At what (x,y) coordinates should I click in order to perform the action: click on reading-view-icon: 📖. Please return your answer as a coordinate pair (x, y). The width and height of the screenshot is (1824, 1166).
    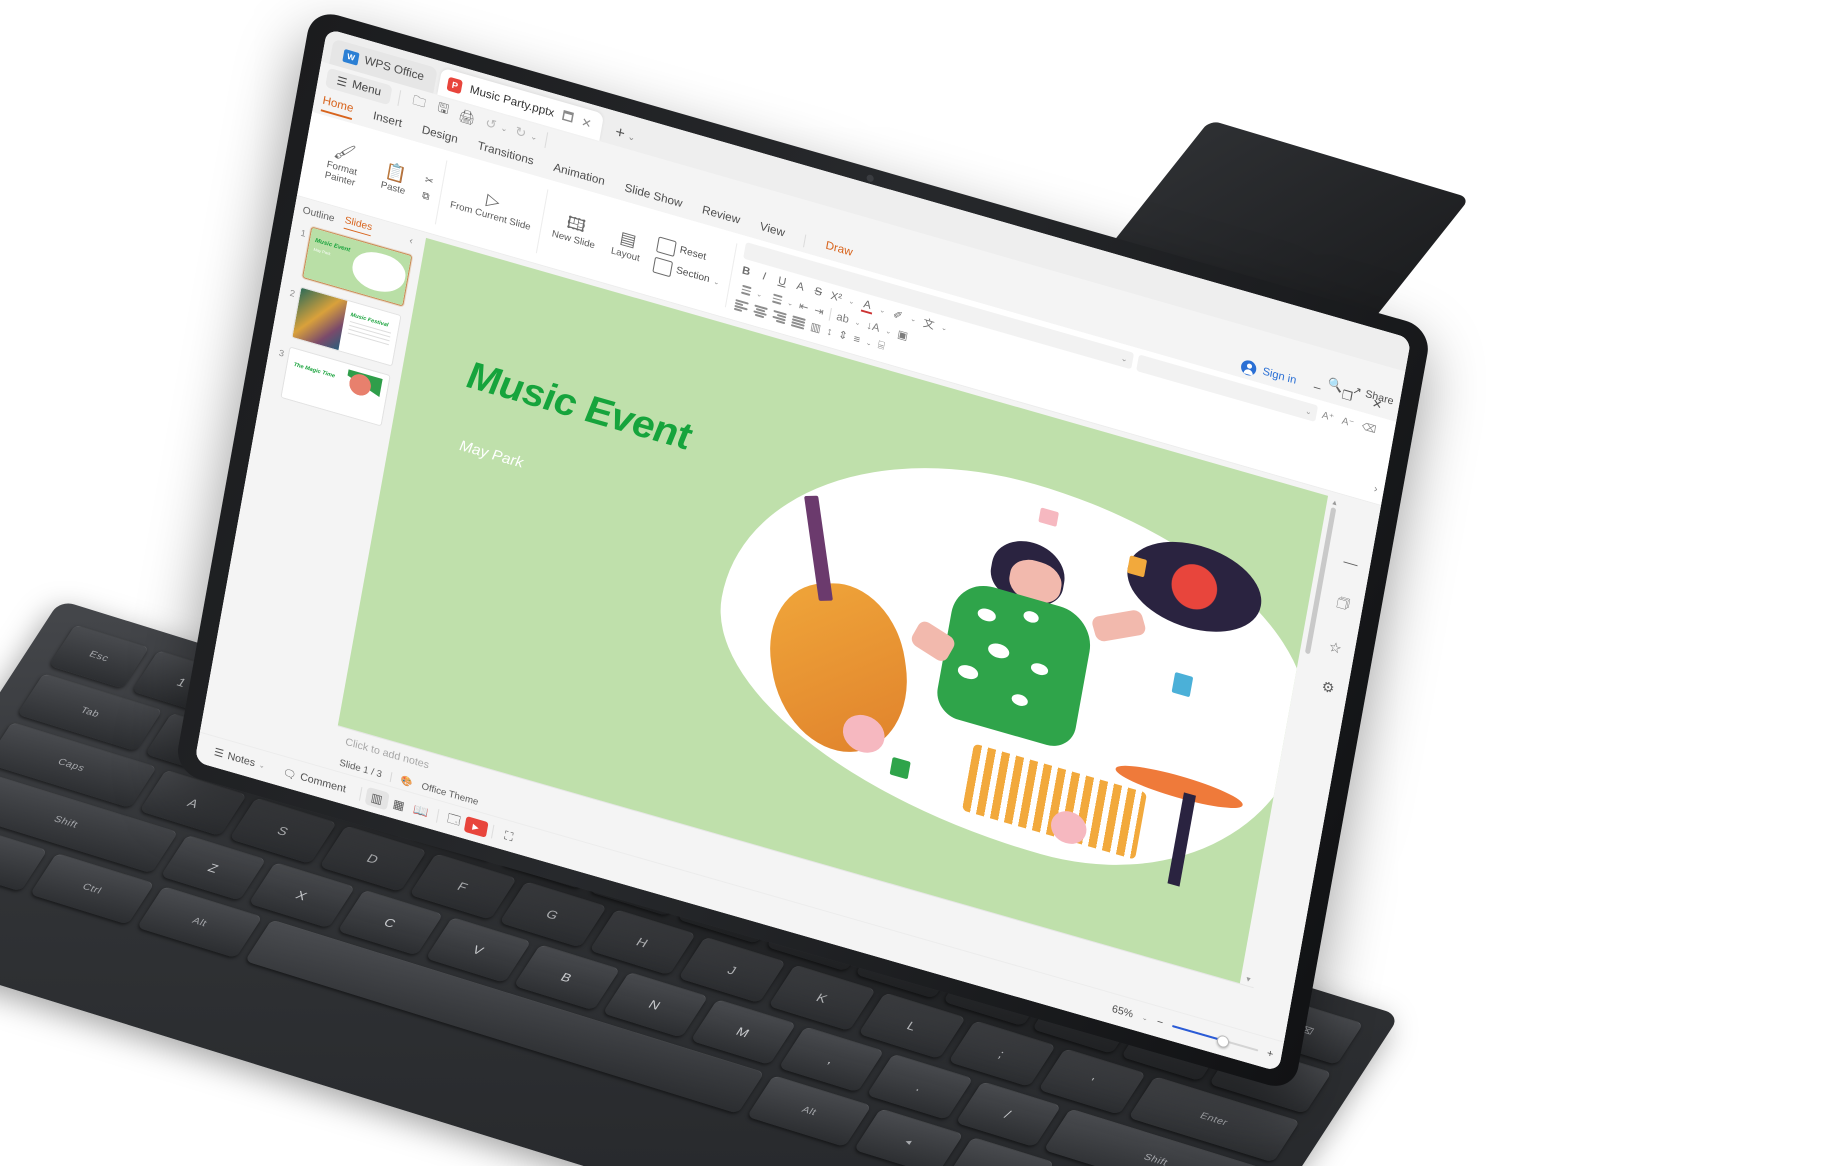
    Looking at the image, I should click on (420, 811).